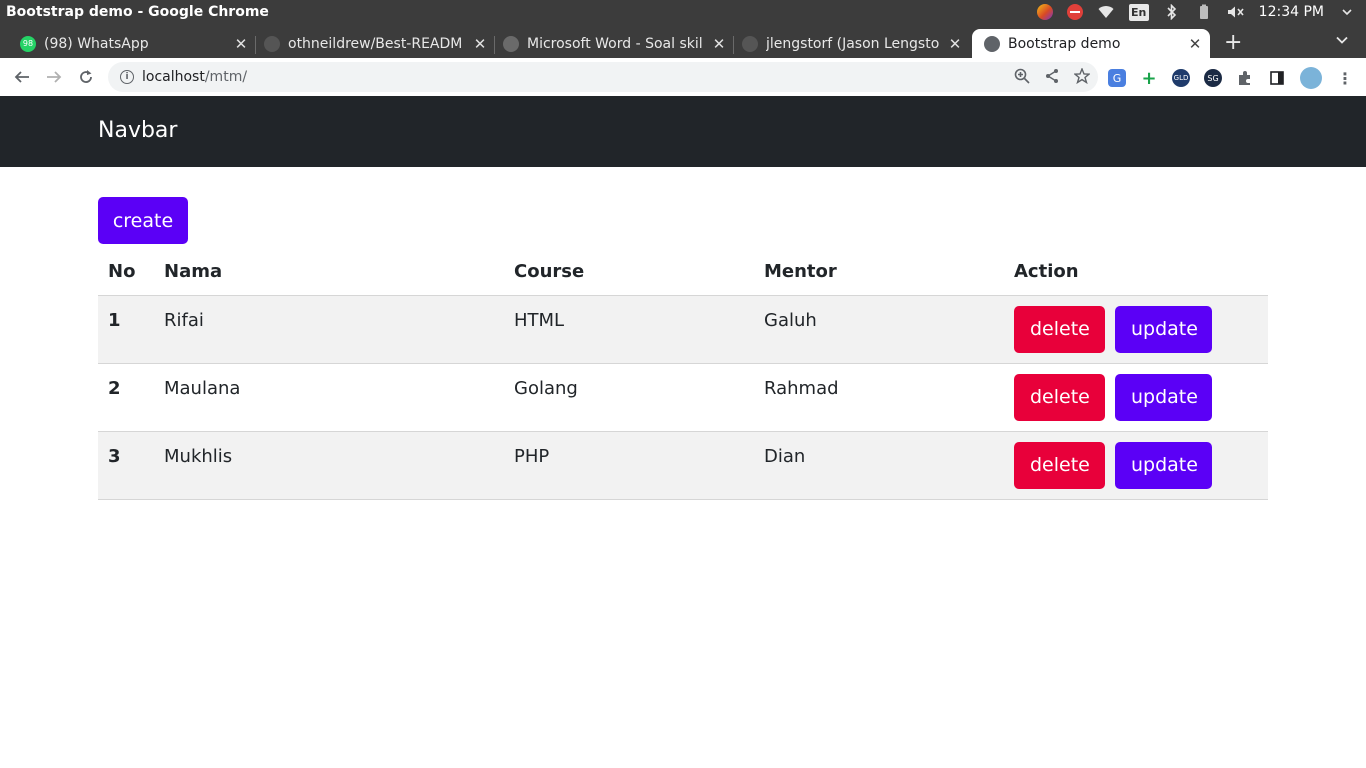 The width and height of the screenshot is (1366, 768). What do you see at coordinates (879, 272) in the screenshot?
I see `column-header-mentor: Mentor` at bounding box center [879, 272].